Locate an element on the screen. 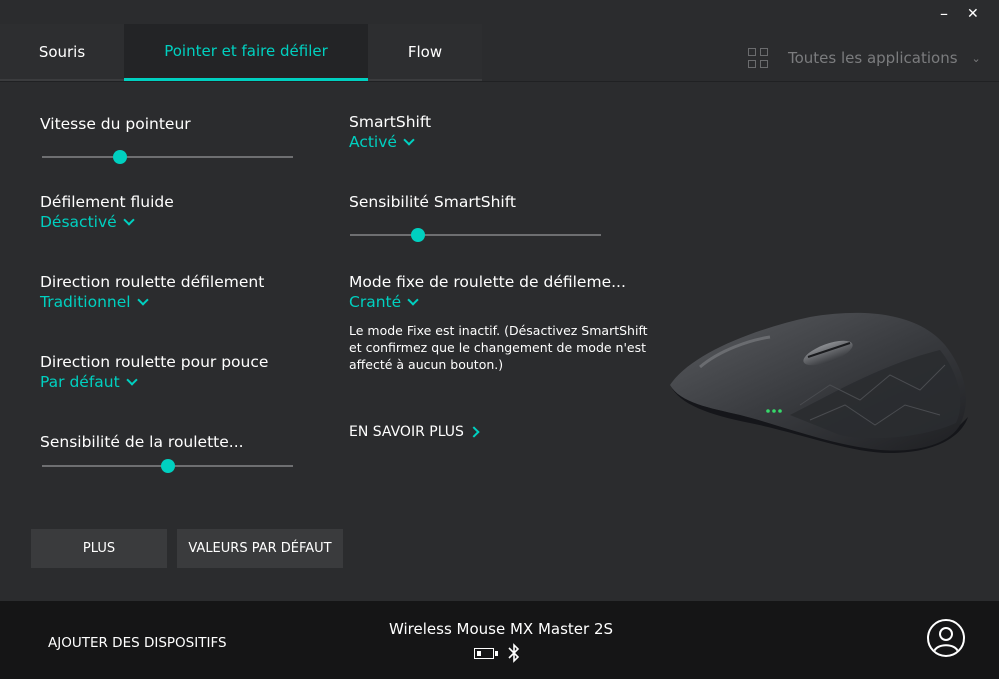 This screenshot has width=999, height=679. pointer-speed-setting: Vitesse du pointeur is located at coordinates (115, 124).